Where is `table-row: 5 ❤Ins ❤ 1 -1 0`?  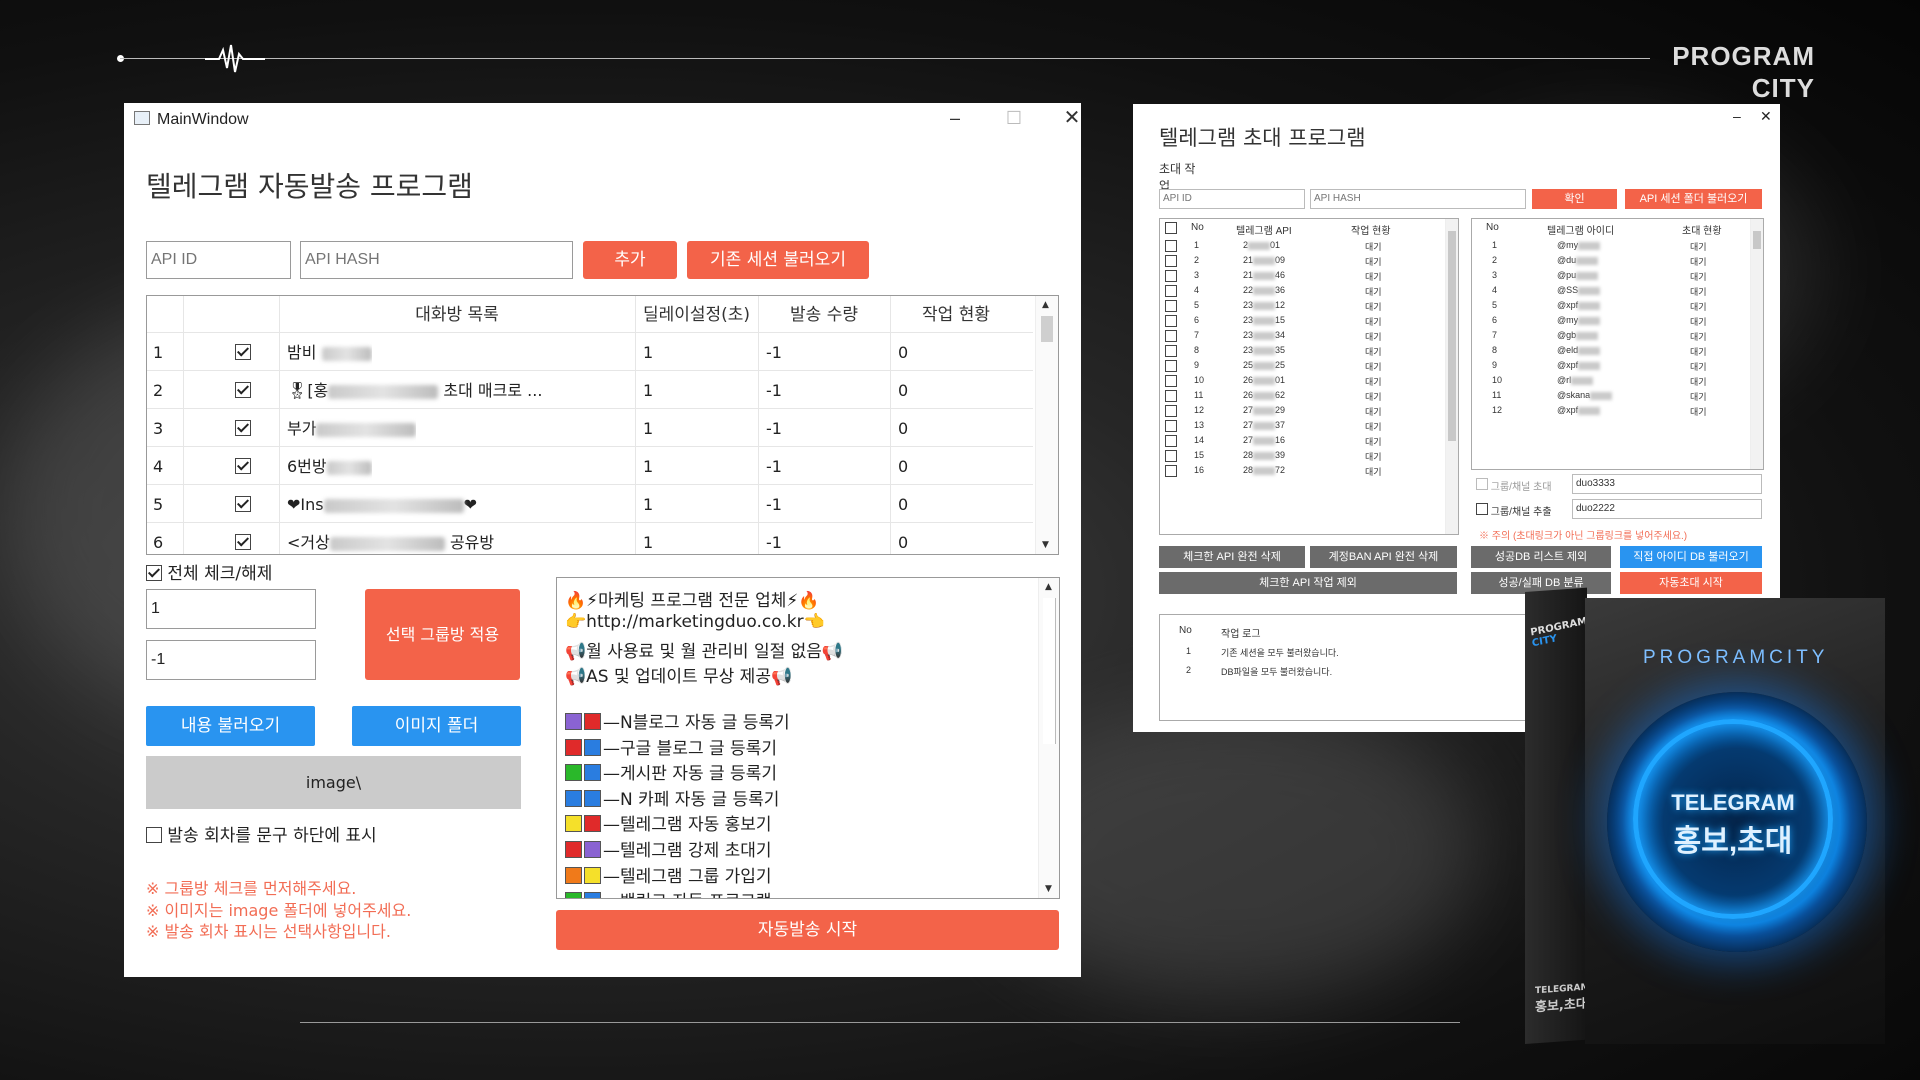 table-row: 5 ❤Ins ❤ 1 -1 0 is located at coordinates (590, 503).